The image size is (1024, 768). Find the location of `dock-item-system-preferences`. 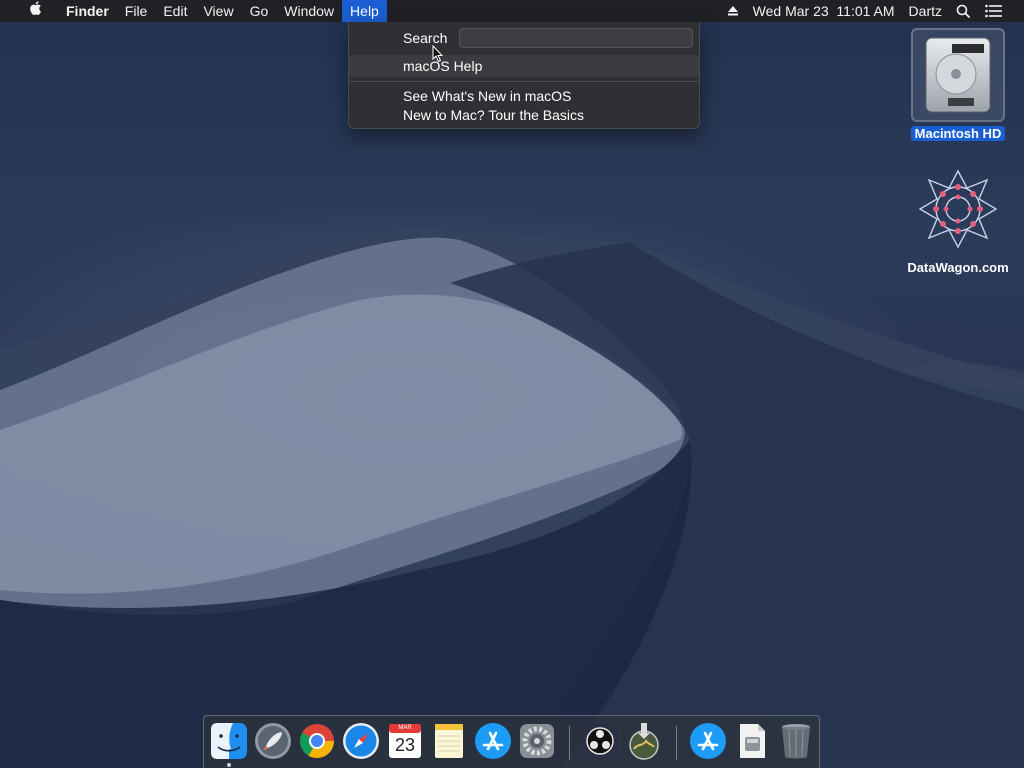

dock-item-system-preferences is located at coordinates (537, 741).